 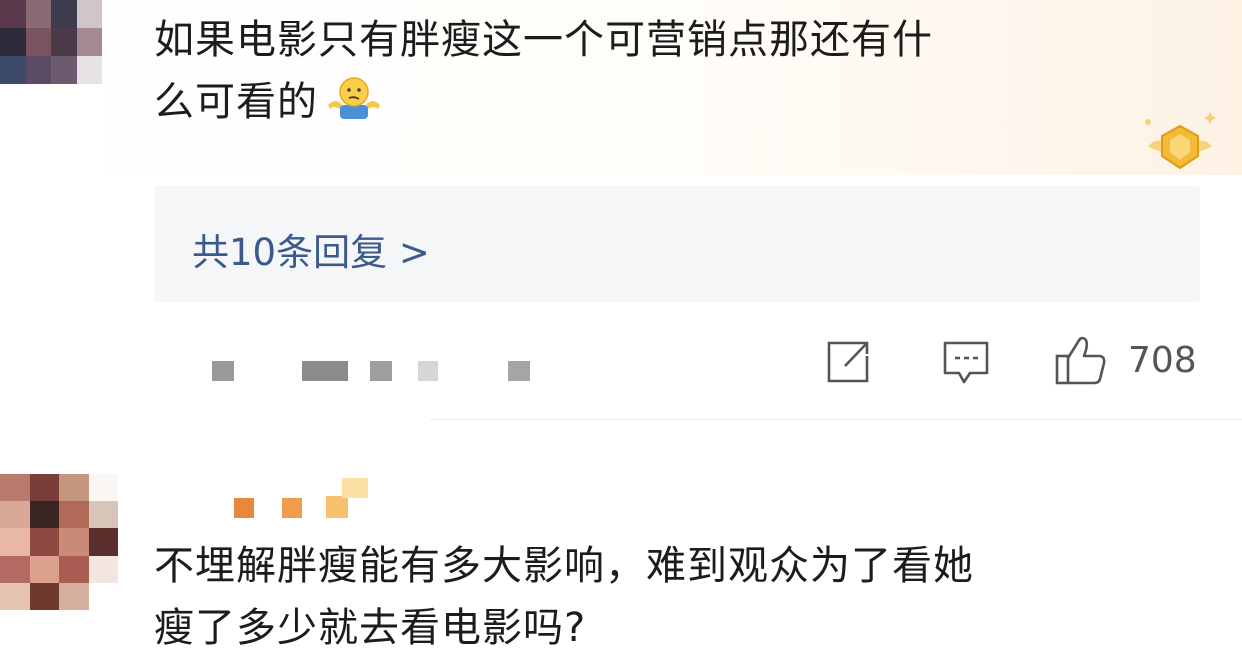 What do you see at coordinates (354, 107) in the screenshot?
I see `shrug-emoji-icon` at bounding box center [354, 107].